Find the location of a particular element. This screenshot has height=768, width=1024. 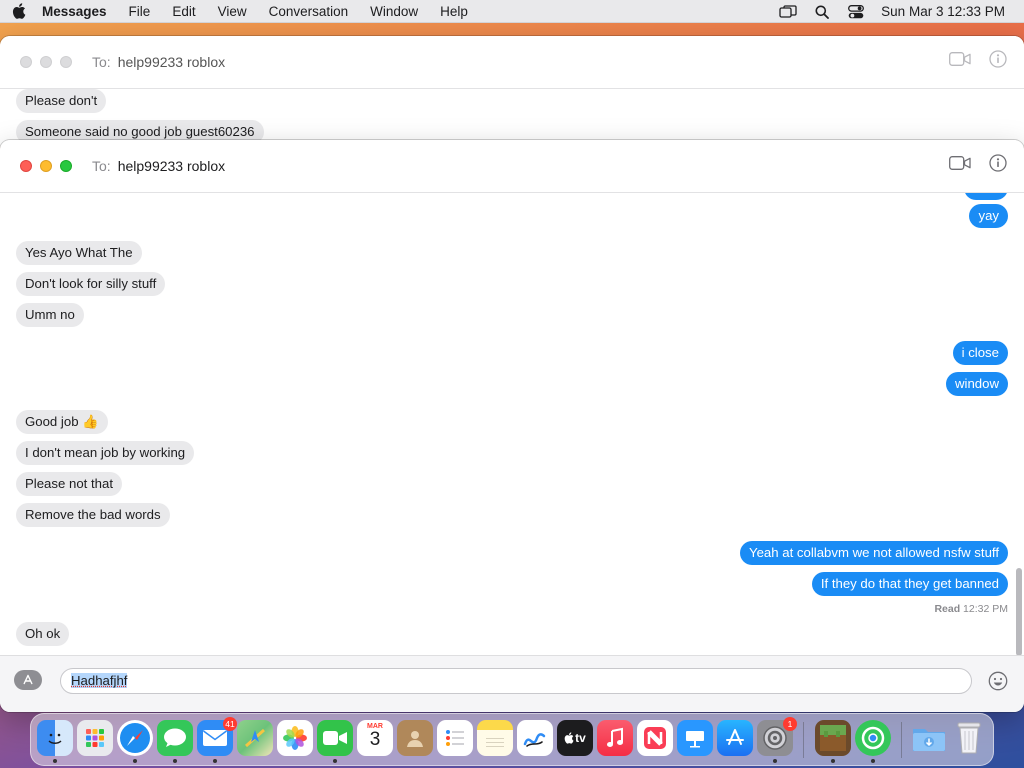

control-center-icon is located at coordinates (856, 11).